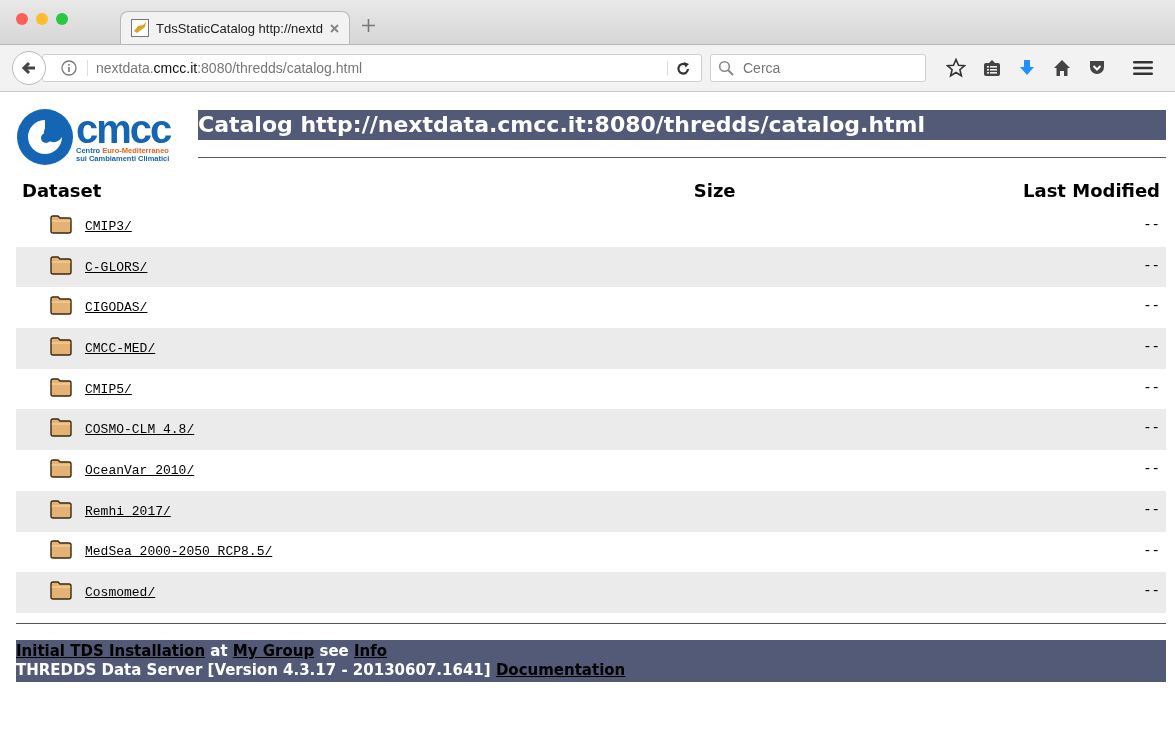  I want to click on browser-tab: TdsStaticCatalog http://nextd, so click(235, 27).